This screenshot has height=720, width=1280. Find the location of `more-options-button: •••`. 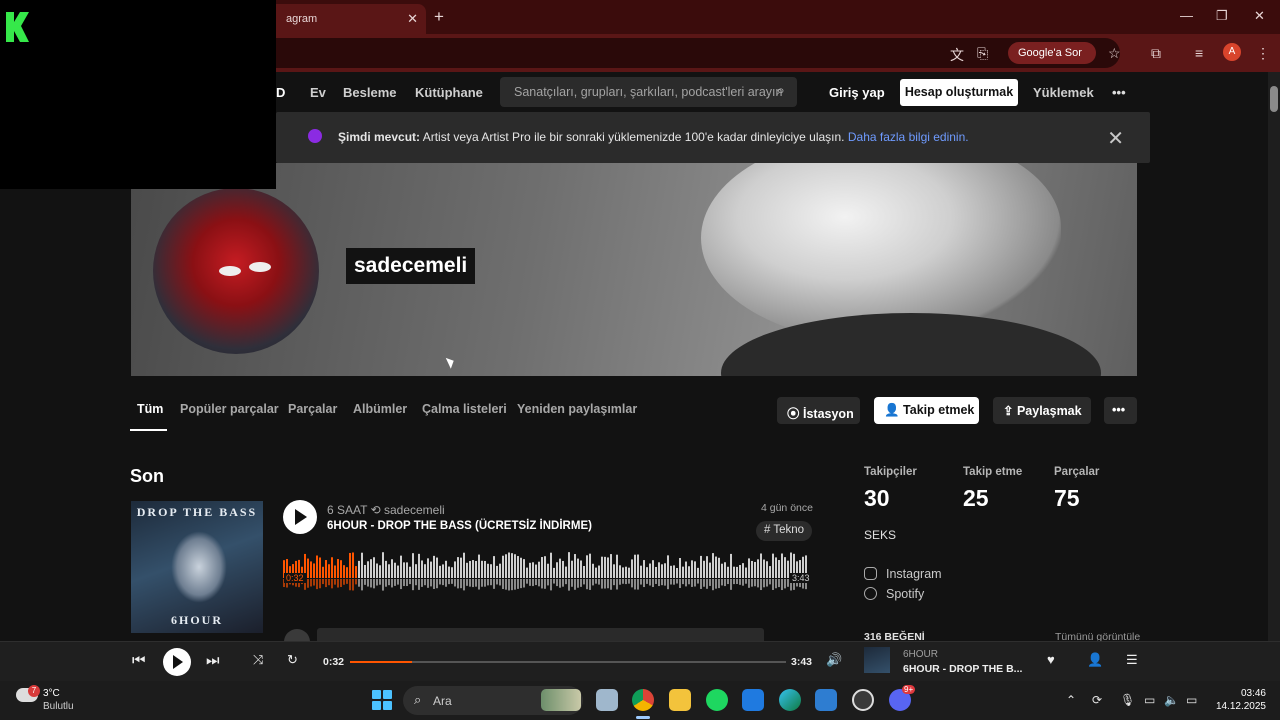

more-options-button: ••• is located at coordinates (1120, 410).